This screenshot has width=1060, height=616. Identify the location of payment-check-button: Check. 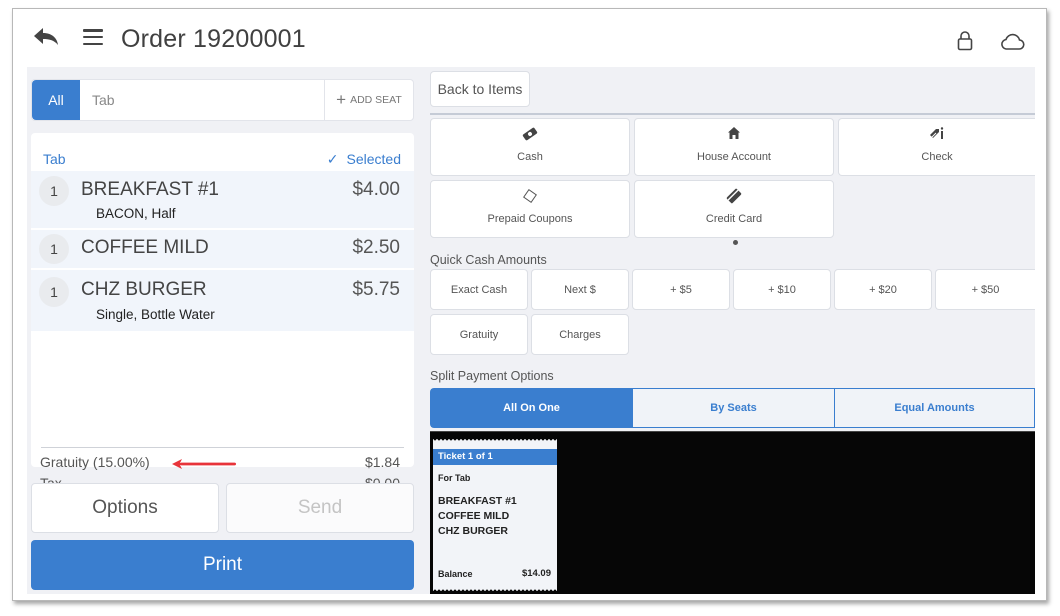
(936, 147).